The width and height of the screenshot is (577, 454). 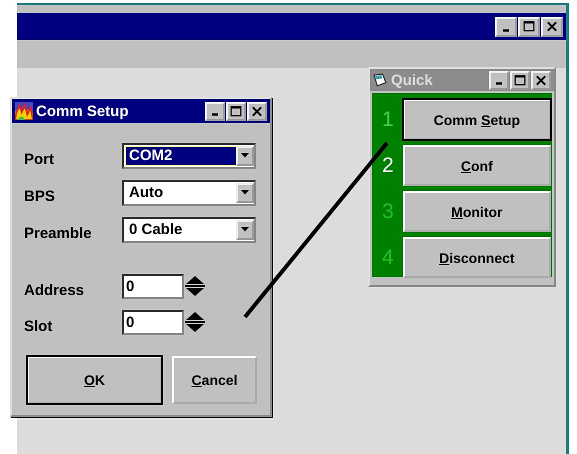 What do you see at coordinates (189, 229) in the screenshot?
I see `dropdown: 0 Cable` at bounding box center [189, 229].